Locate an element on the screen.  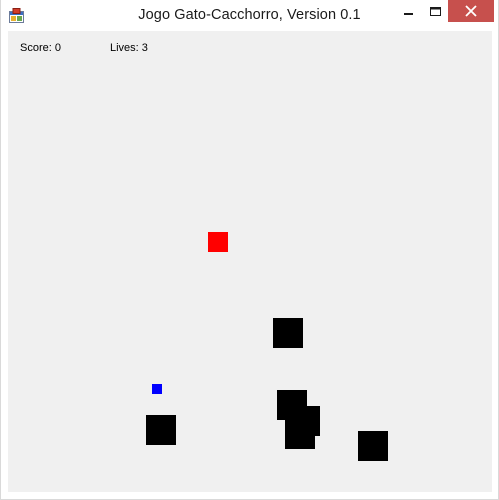
close-icon is located at coordinates (471, 11).